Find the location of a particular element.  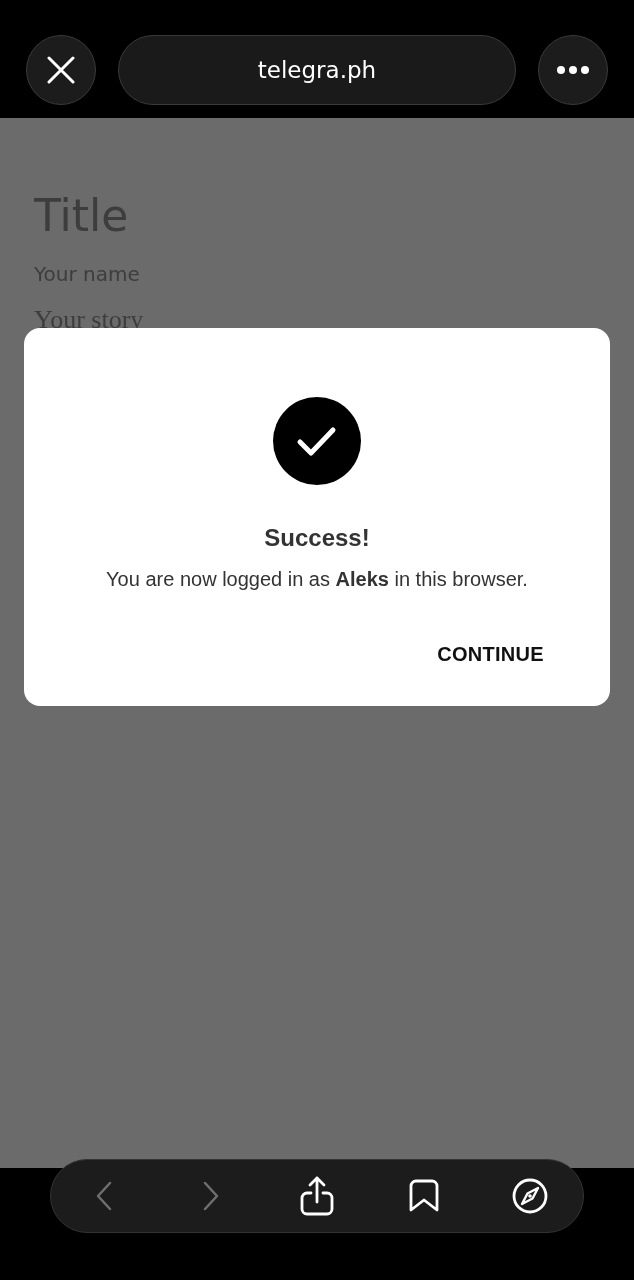

check-circle-icon is located at coordinates (317, 441).